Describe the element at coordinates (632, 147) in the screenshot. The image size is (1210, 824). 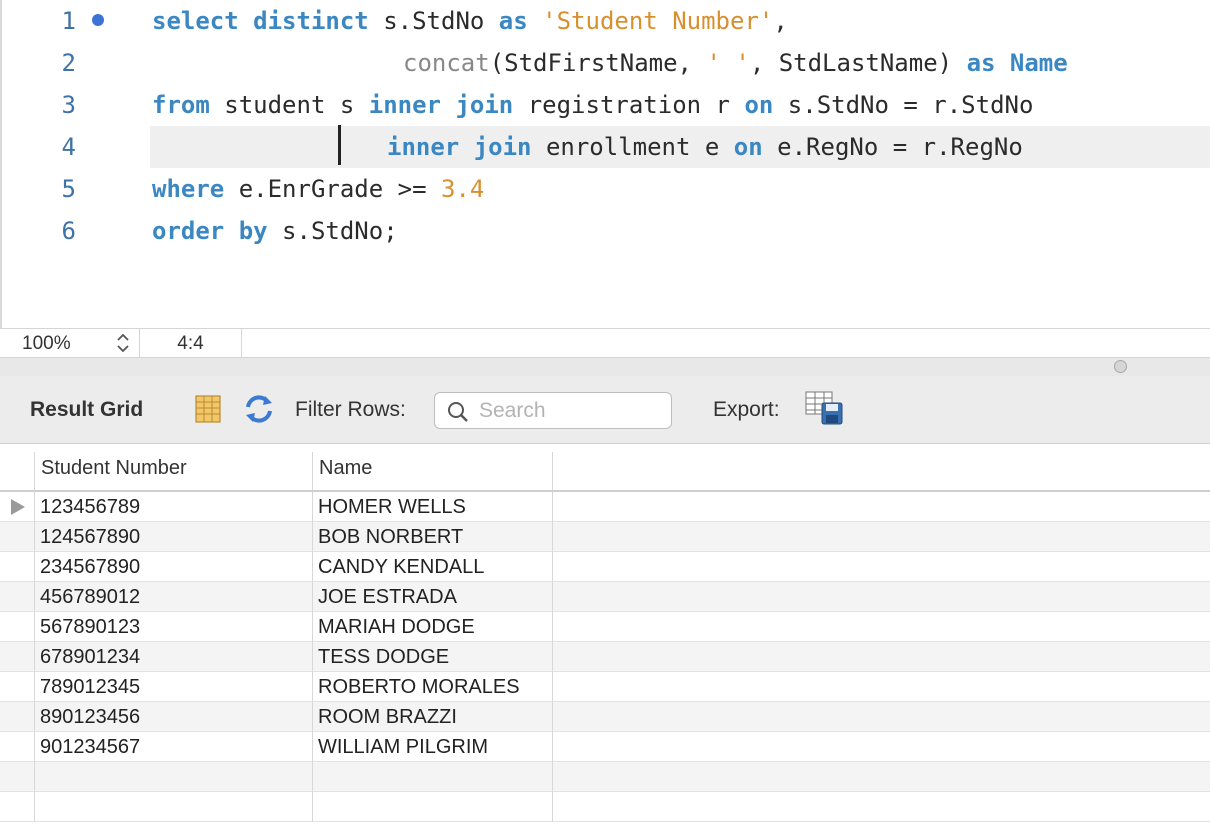
I see `code-token: enrollment e` at that location.